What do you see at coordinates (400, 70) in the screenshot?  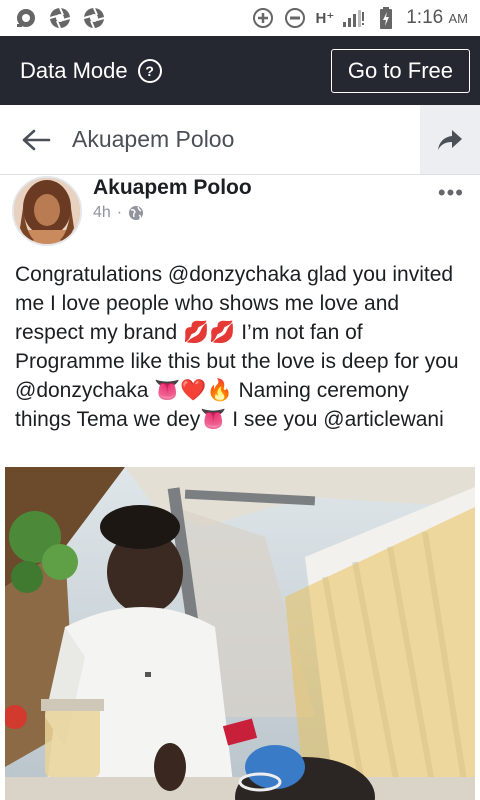 I see `go-to-free-button: Go to Free` at bounding box center [400, 70].